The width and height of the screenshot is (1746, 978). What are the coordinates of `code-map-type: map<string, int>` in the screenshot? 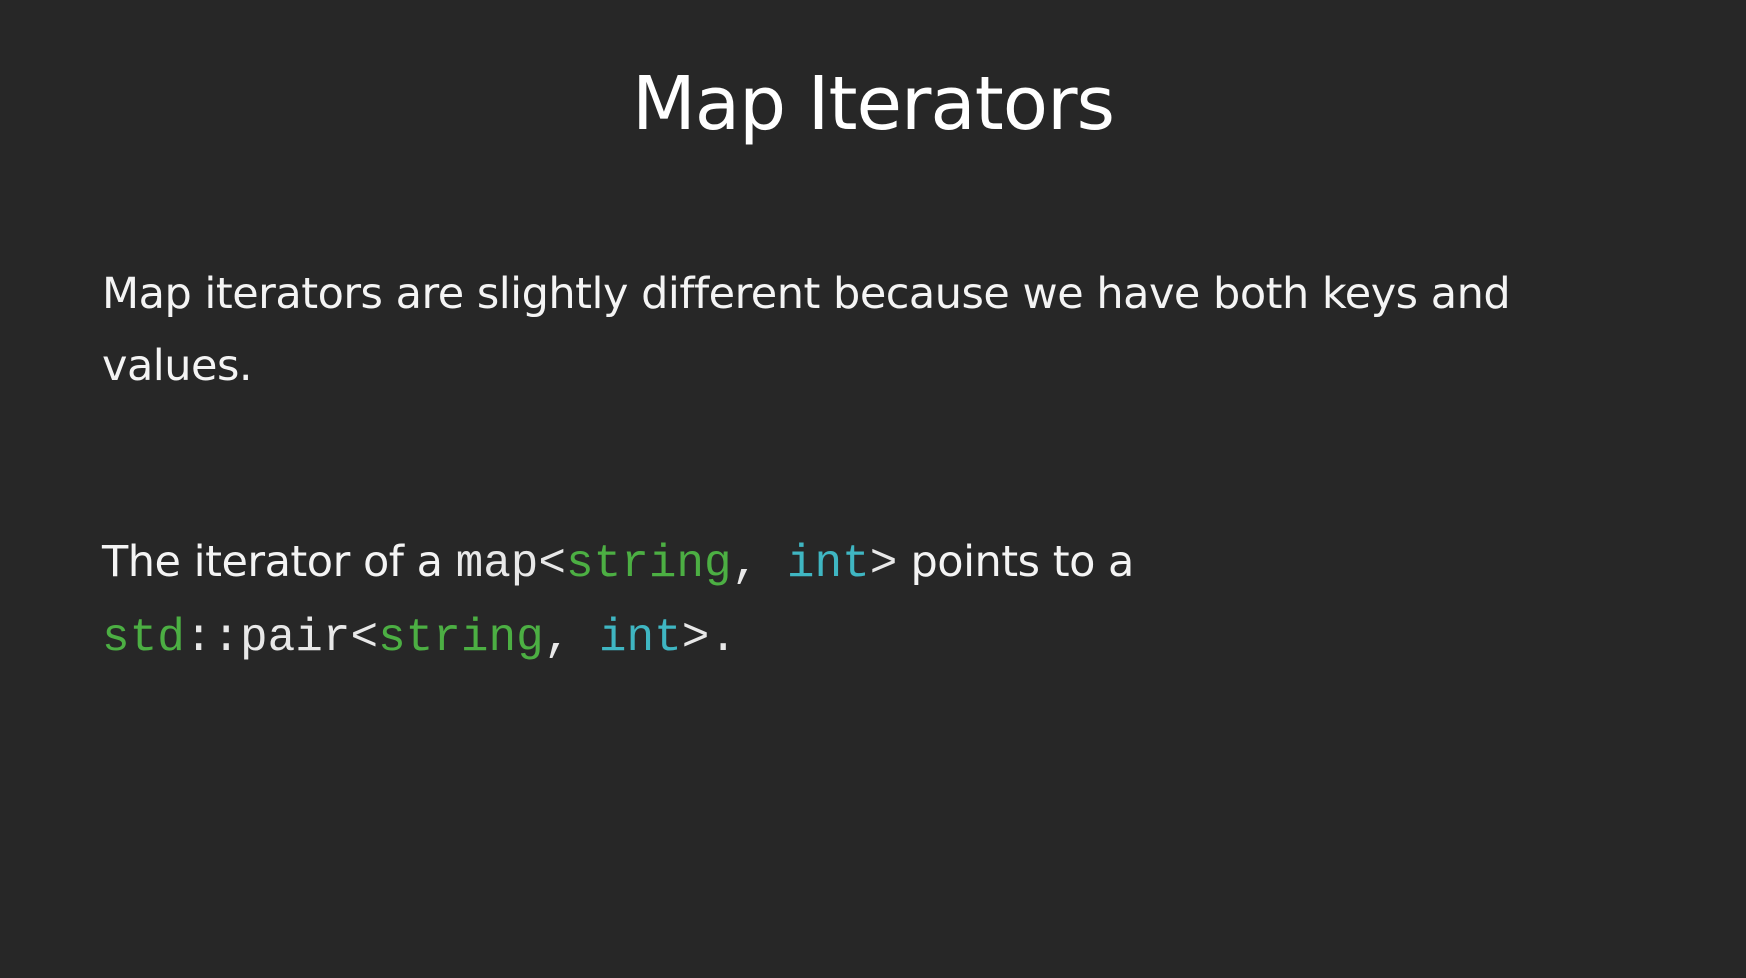 It's located at (677, 564).